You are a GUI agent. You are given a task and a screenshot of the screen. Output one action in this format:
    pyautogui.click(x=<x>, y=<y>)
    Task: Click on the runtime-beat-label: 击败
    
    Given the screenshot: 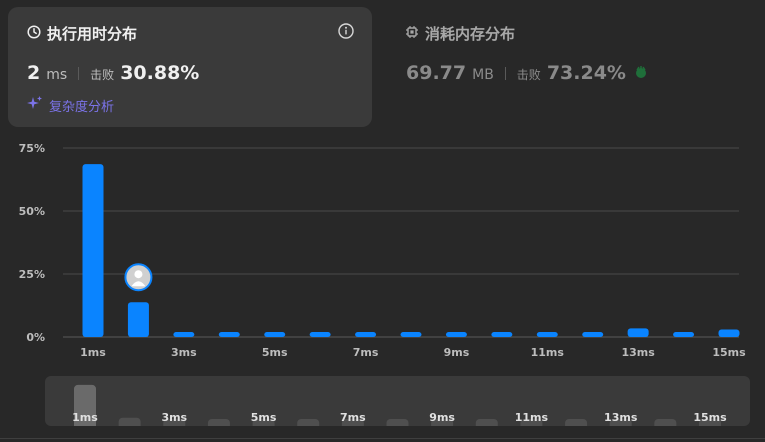 What is the action you would take?
    pyautogui.click(x=102, y=75)
    